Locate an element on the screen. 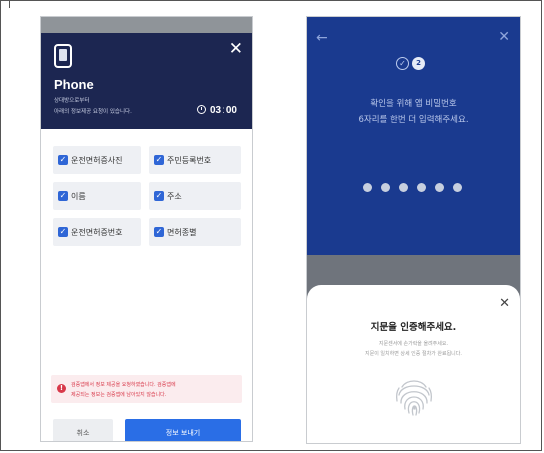 The width and height of the screenshot is (544, 453). checkbox-label: 면허종별 is located at coordinates (182, 232).